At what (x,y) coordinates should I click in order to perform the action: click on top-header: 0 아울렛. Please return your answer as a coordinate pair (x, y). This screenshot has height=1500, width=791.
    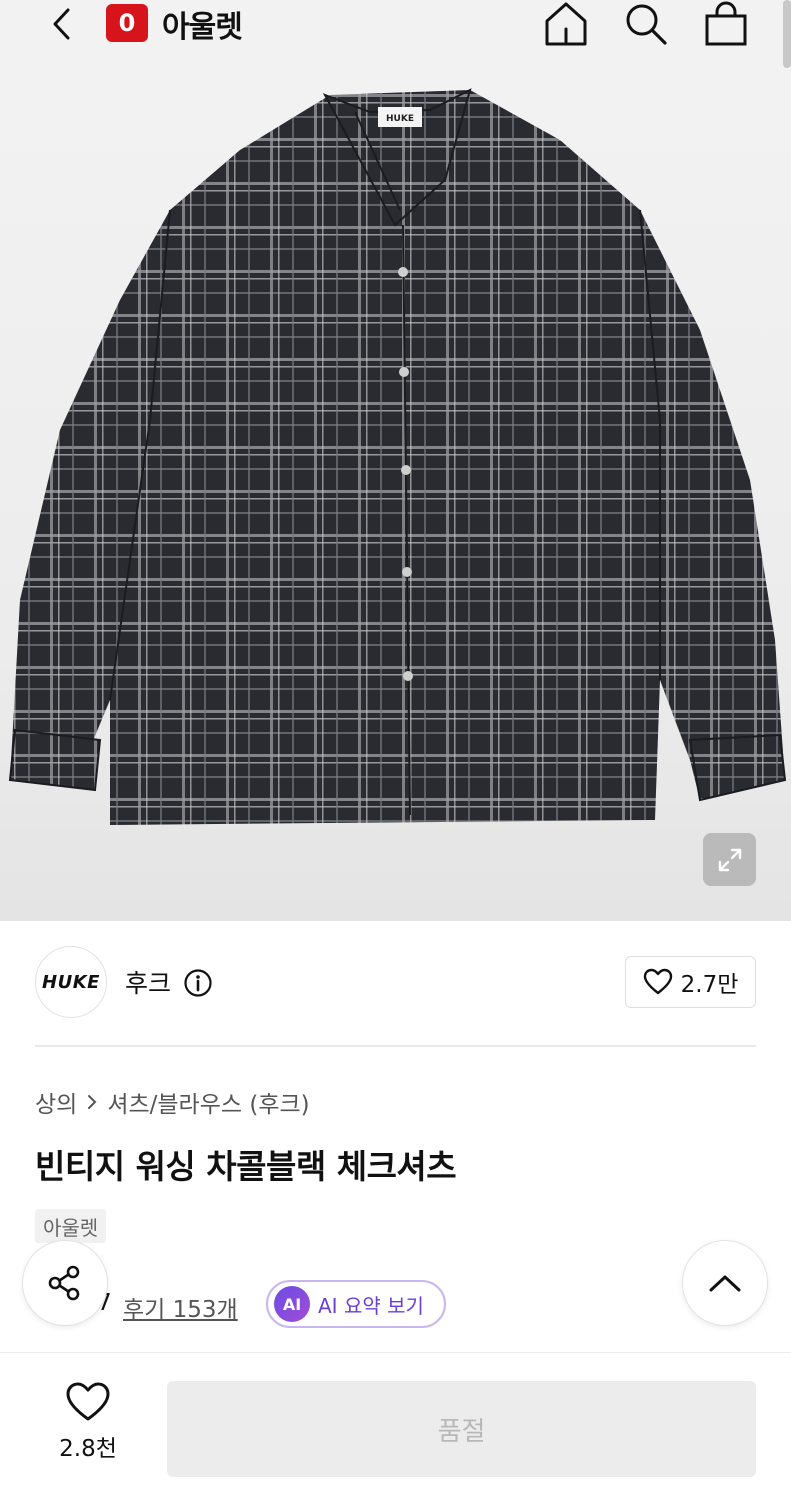
    Looking at the image, I should click on (395, 24).